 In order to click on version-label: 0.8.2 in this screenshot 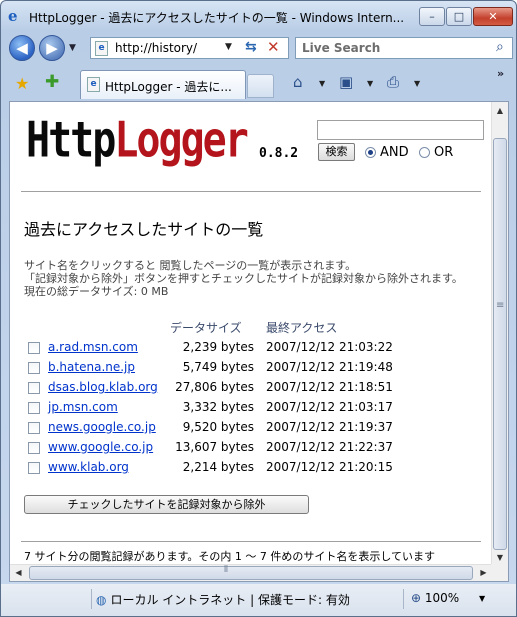, I will do `click(279, 153)`.